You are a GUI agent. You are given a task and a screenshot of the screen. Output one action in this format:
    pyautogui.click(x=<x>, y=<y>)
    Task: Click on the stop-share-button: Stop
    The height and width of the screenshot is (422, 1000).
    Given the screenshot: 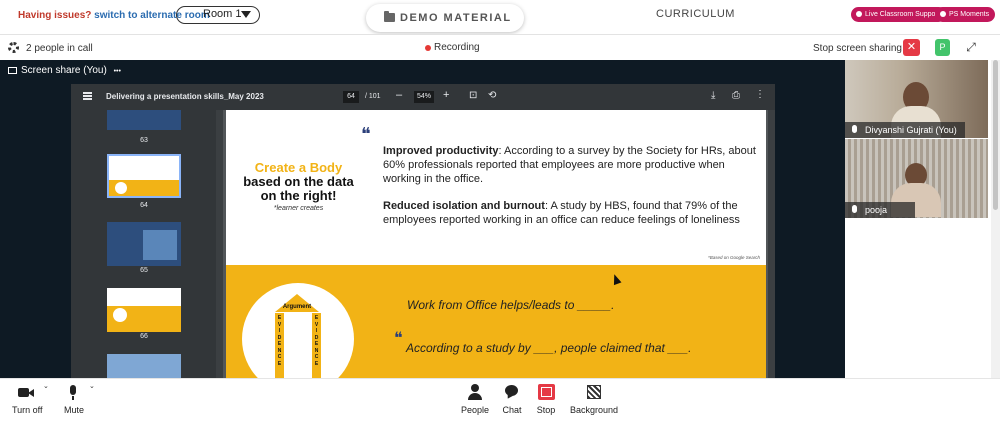 What is the action you would take?
    pyautogui.click(x=546, y=399)
    